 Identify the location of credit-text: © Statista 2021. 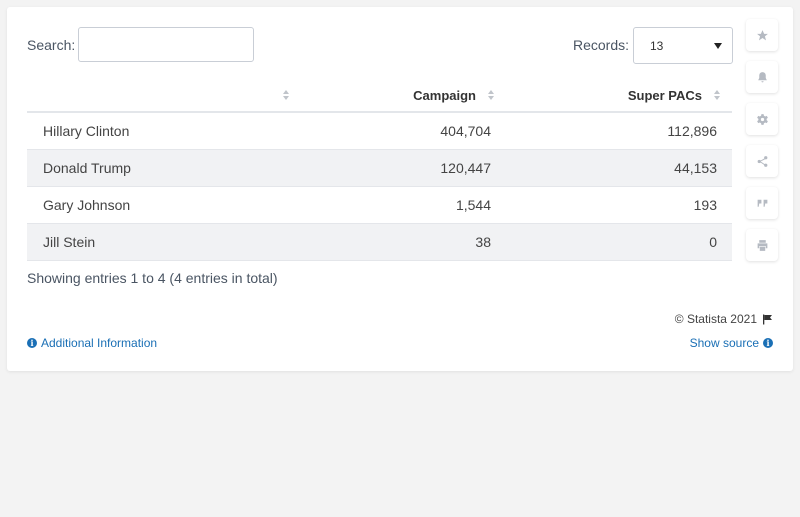
(715, 319).